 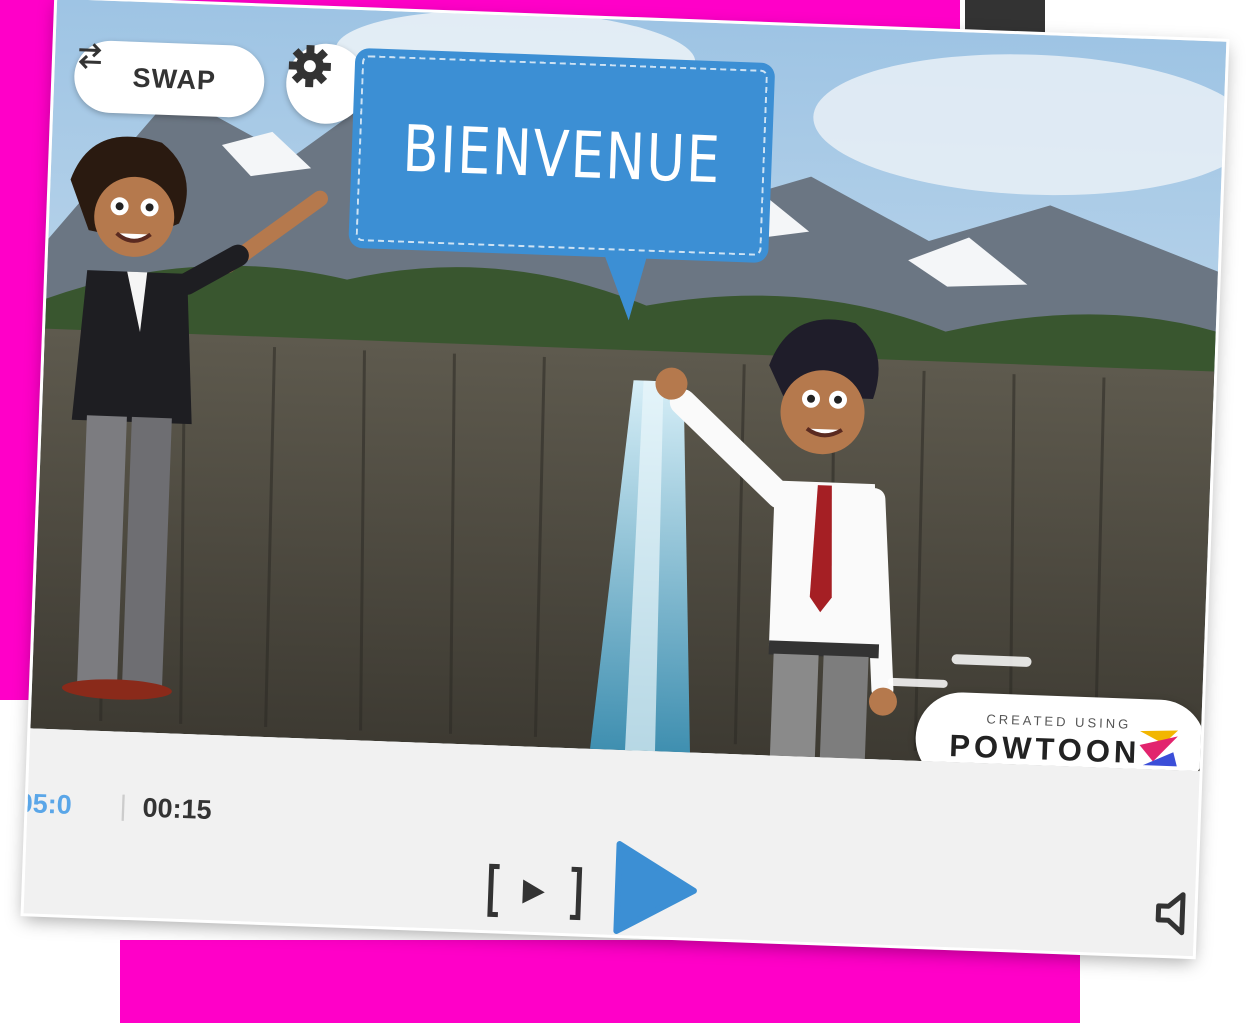 I want to click on speech-bubble: BIENVENUE, so click(x=562, y=155).